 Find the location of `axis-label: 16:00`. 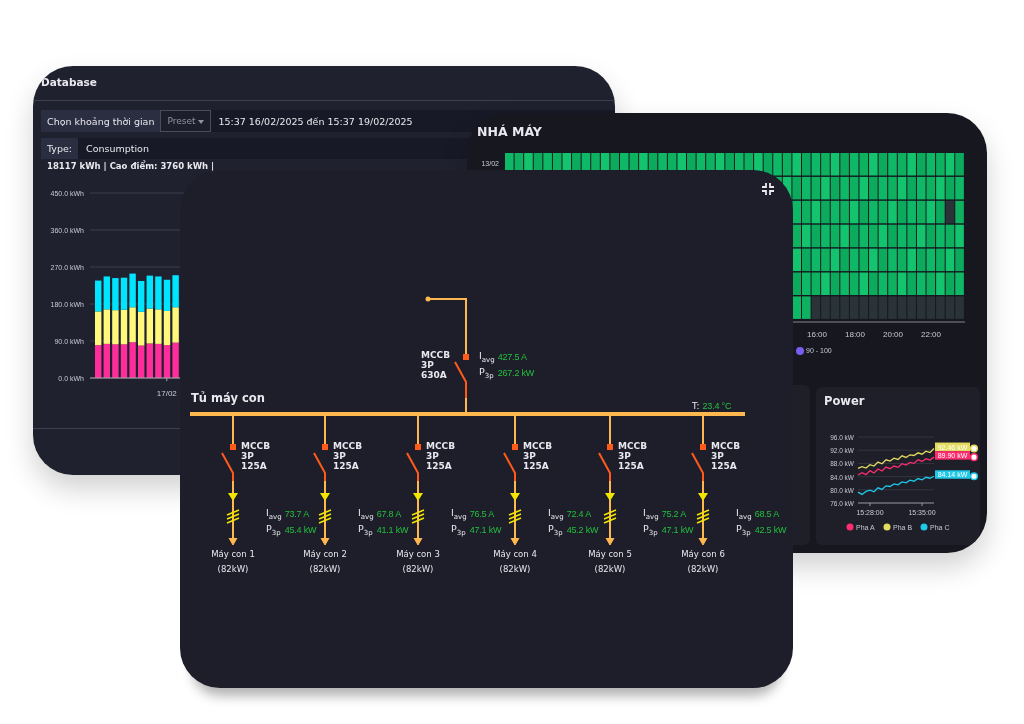

axis-label: 16:00 is located at coordinates (817, 334).